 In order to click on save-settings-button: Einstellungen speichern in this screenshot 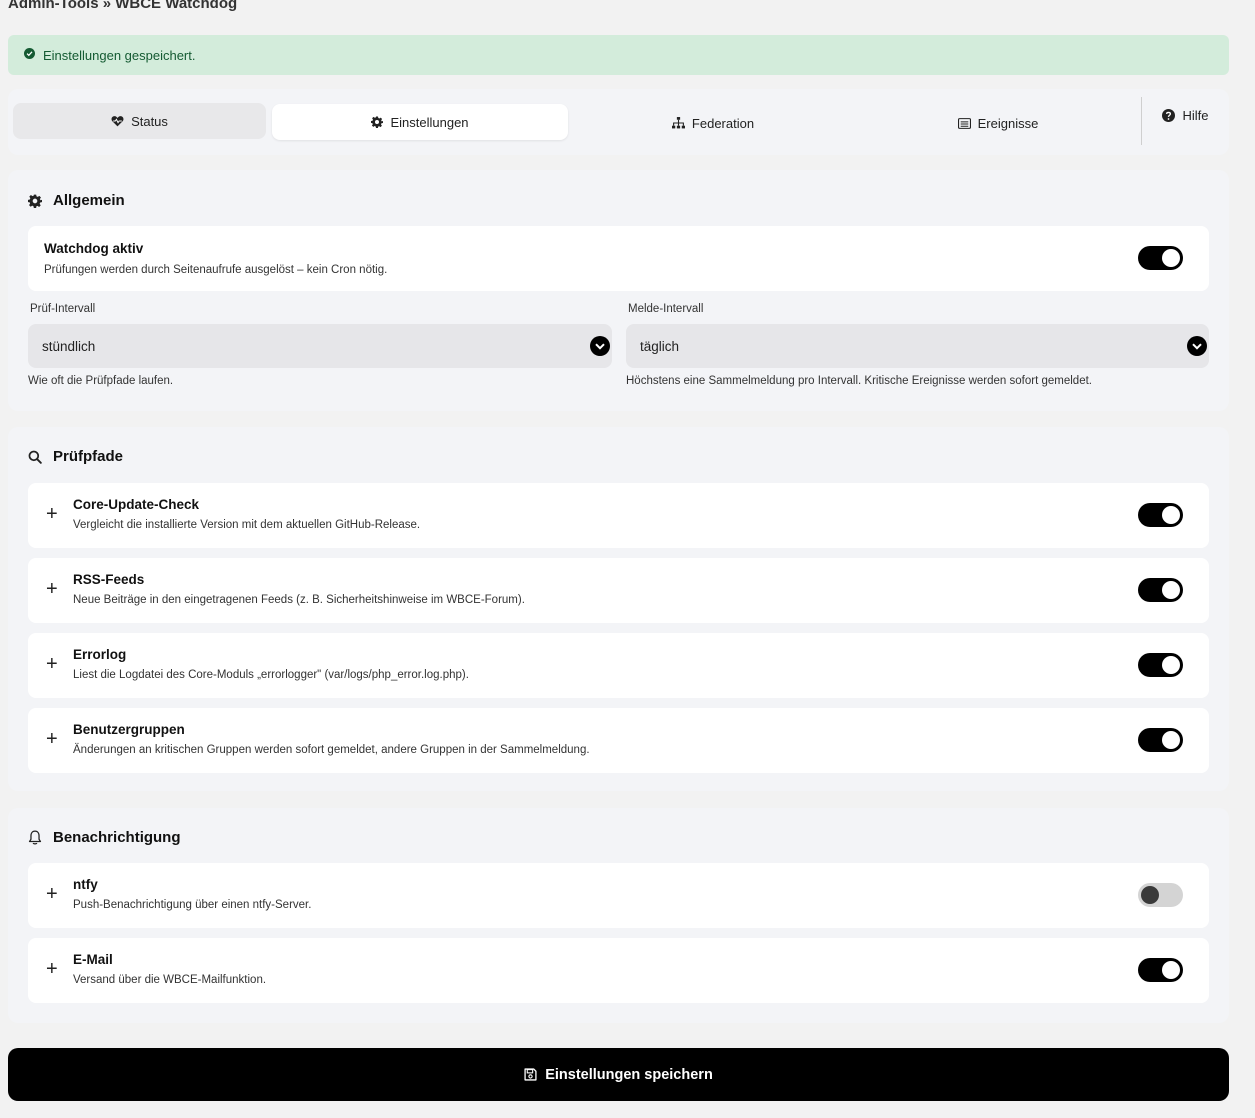, I will do `click(618, 1074)`.